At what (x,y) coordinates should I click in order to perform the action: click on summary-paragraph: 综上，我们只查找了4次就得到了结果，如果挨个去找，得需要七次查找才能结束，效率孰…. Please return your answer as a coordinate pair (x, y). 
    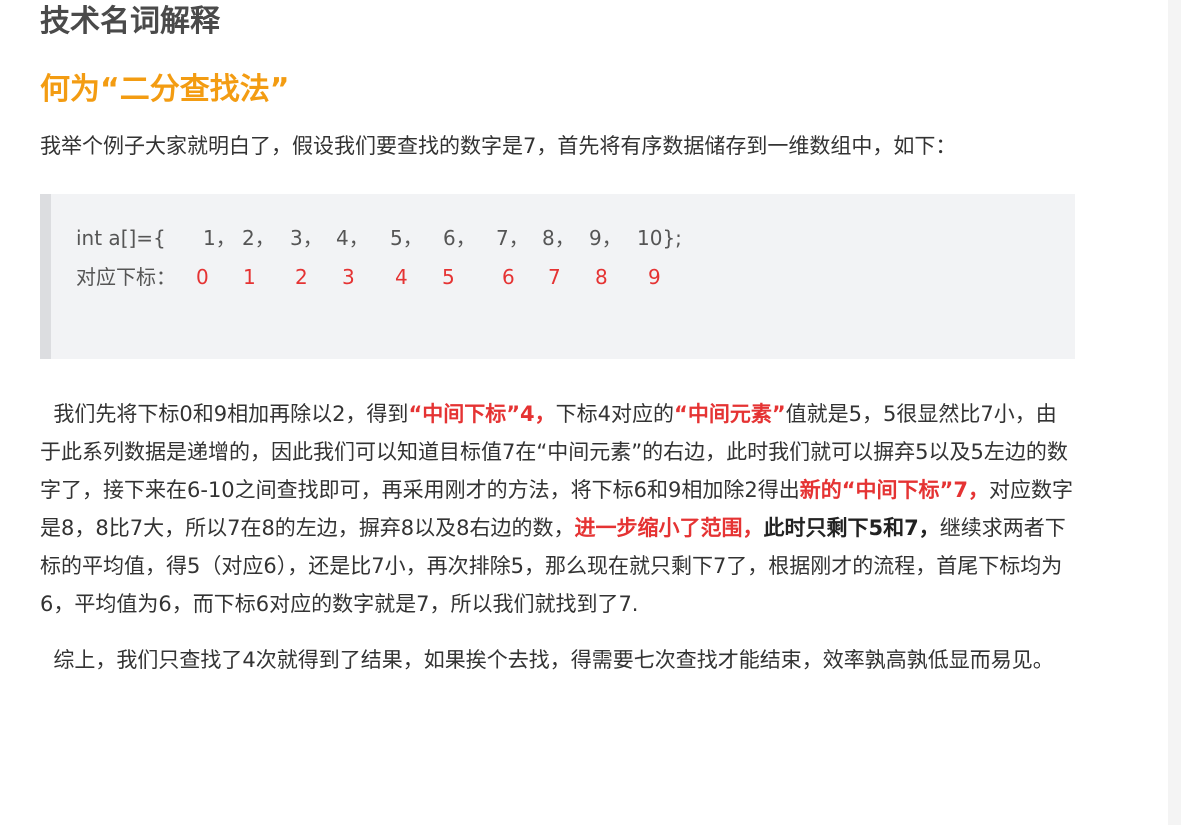
    Looking at the image, I should click on (547, 660).